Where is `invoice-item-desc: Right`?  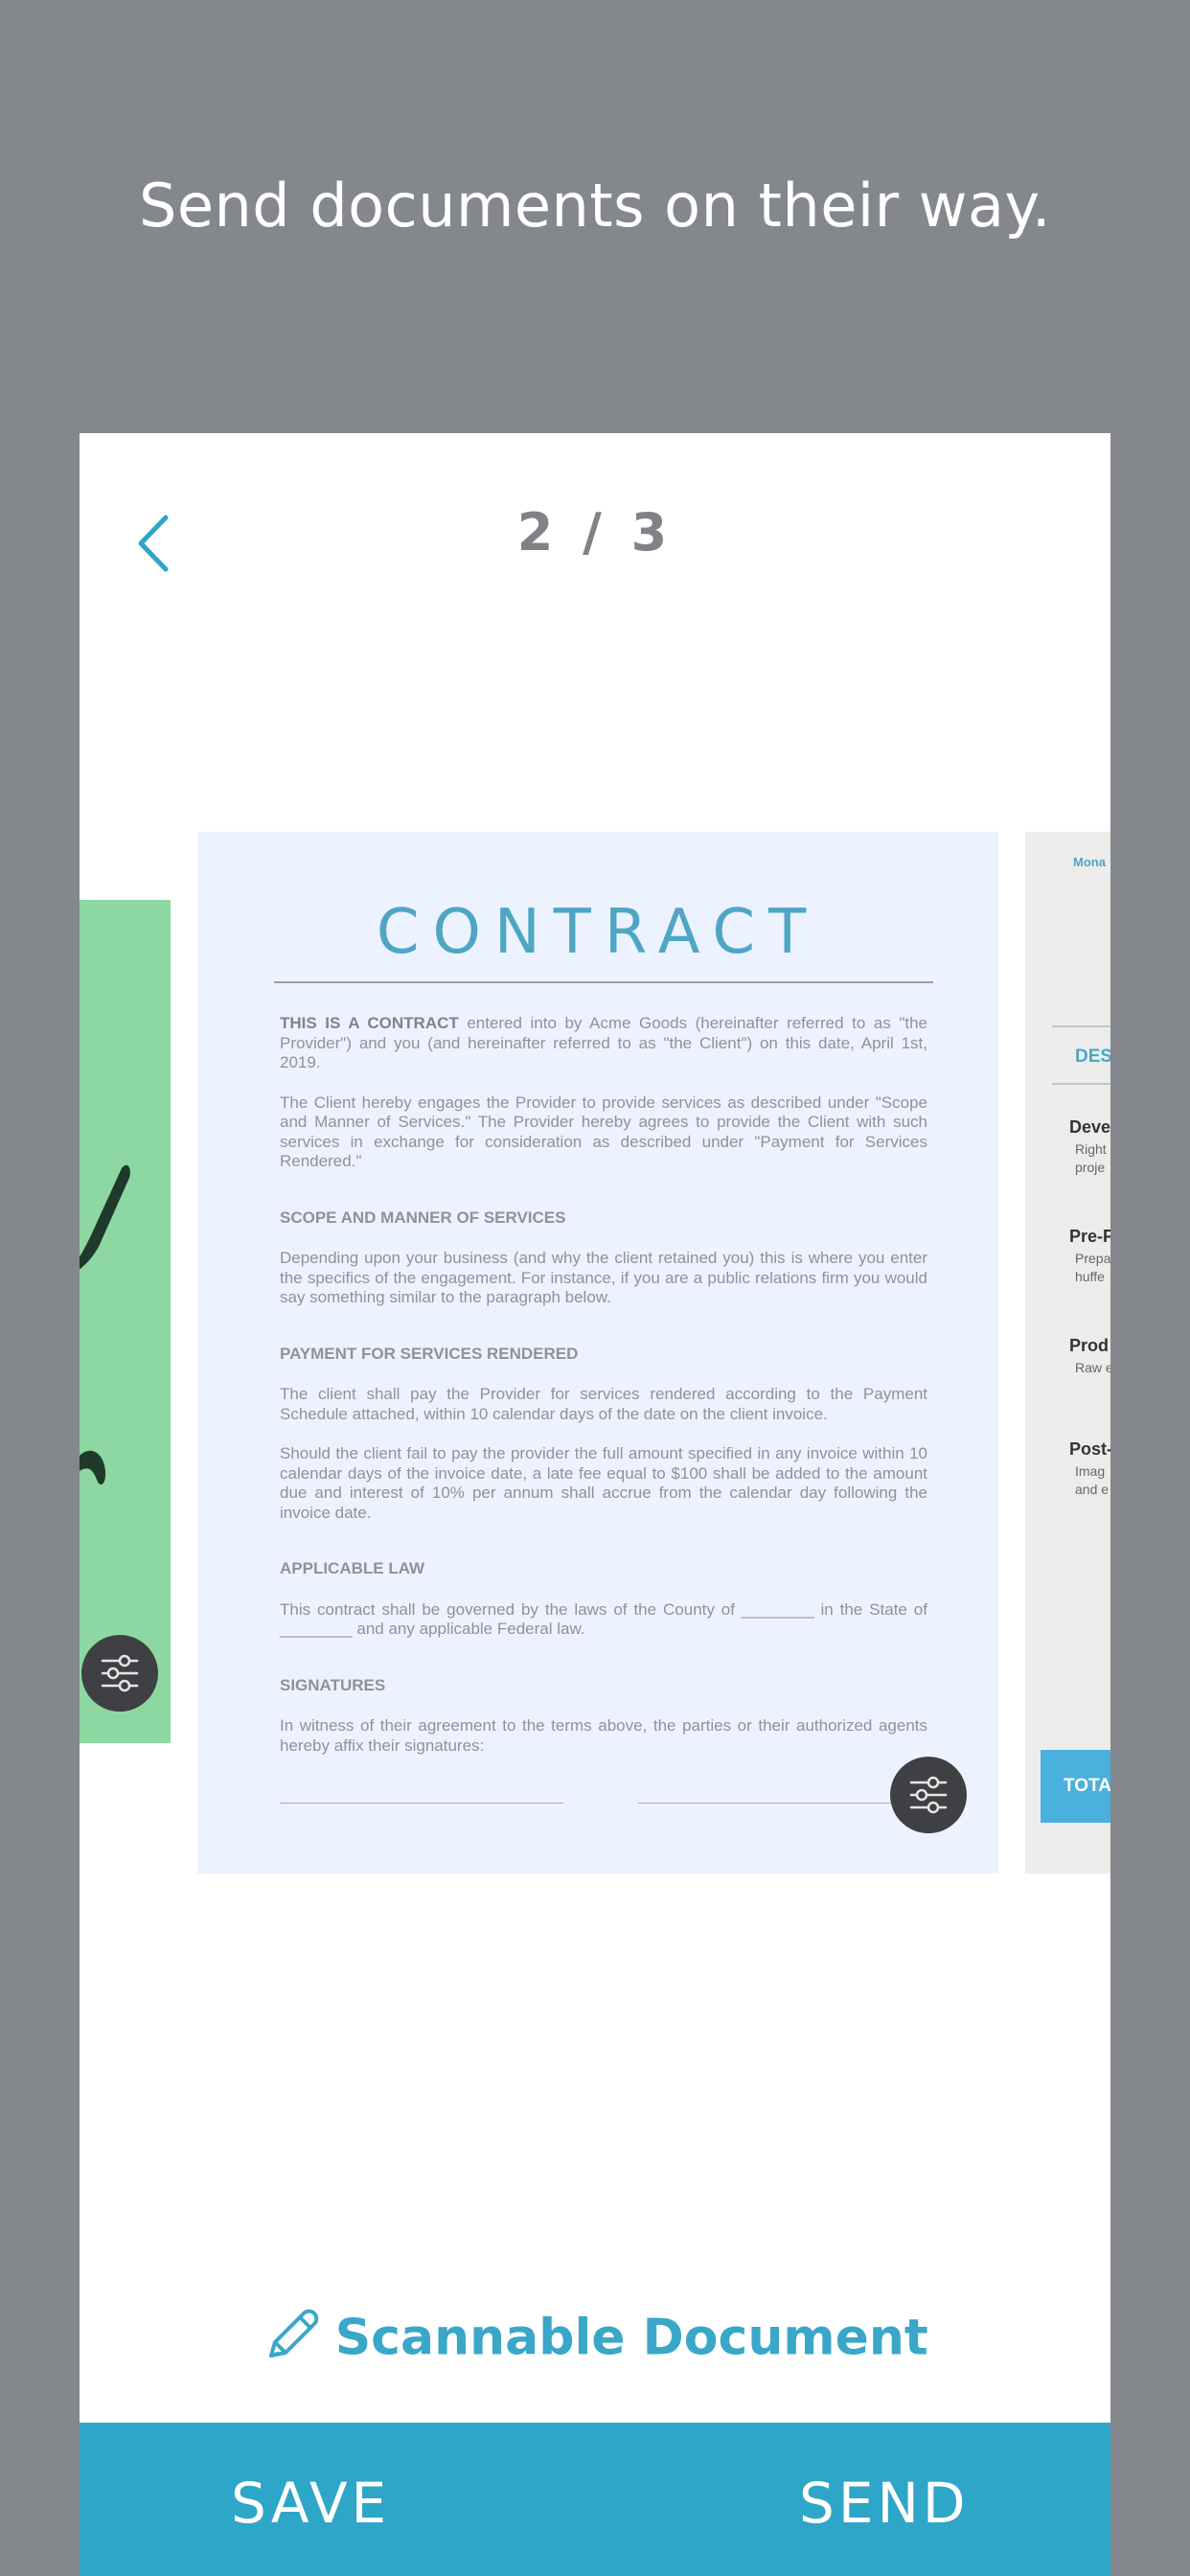 invoice-item-desc: Right is located at coordinates (1091, 1149).